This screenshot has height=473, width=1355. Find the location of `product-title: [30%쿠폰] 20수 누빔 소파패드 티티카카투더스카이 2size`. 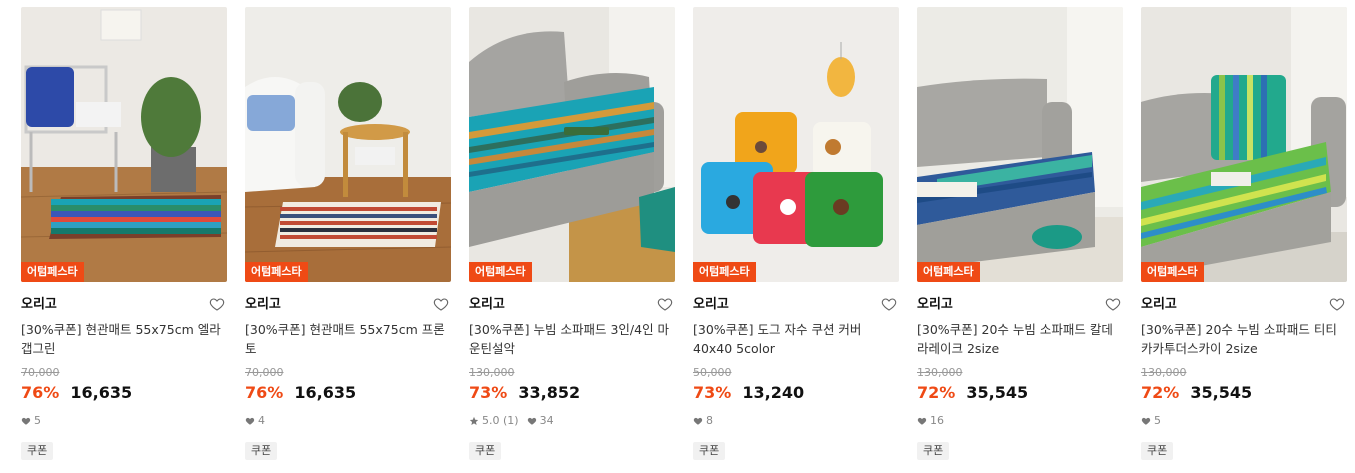

product-title: [30%쿠폰] 20수 누빔 소파패드 티티카카투더스카이 2size is located at coordinates (1244, 339).